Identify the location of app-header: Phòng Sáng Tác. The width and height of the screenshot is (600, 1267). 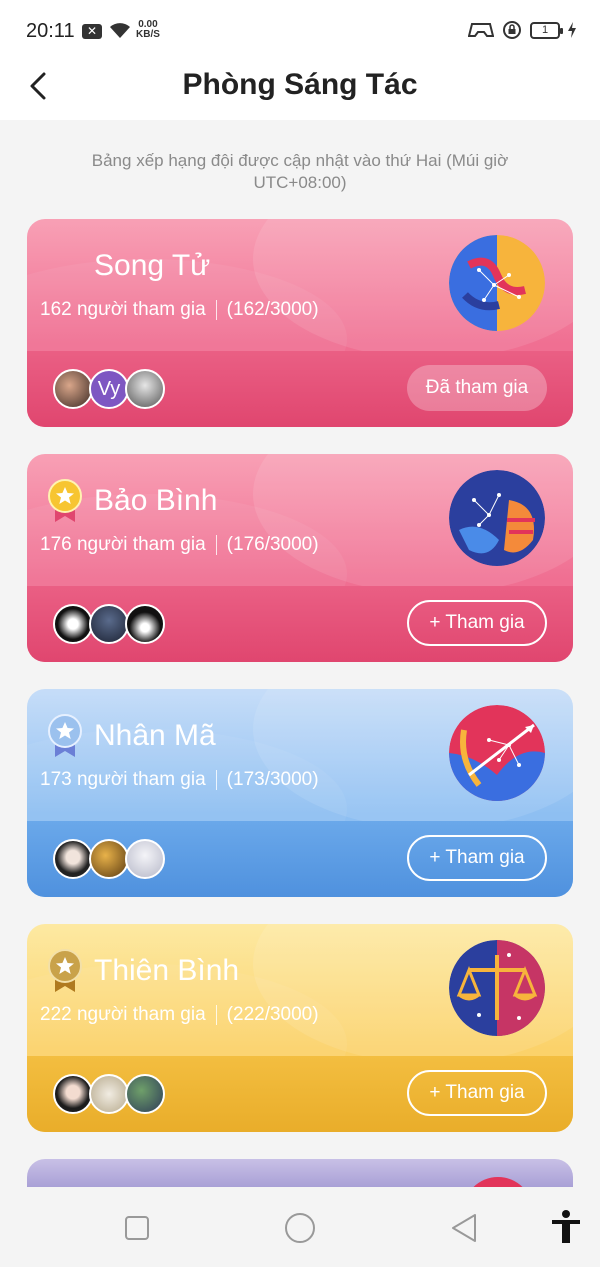
(300, 91).